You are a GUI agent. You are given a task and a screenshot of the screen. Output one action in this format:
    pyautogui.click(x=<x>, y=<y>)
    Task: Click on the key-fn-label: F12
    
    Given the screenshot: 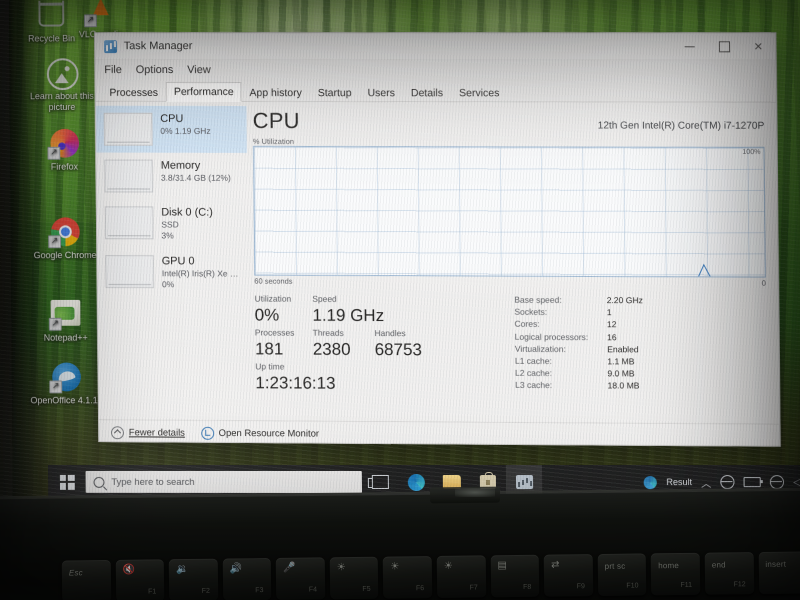 What is the action you would take?
    pyautogui.click(x=739, y=585)
    